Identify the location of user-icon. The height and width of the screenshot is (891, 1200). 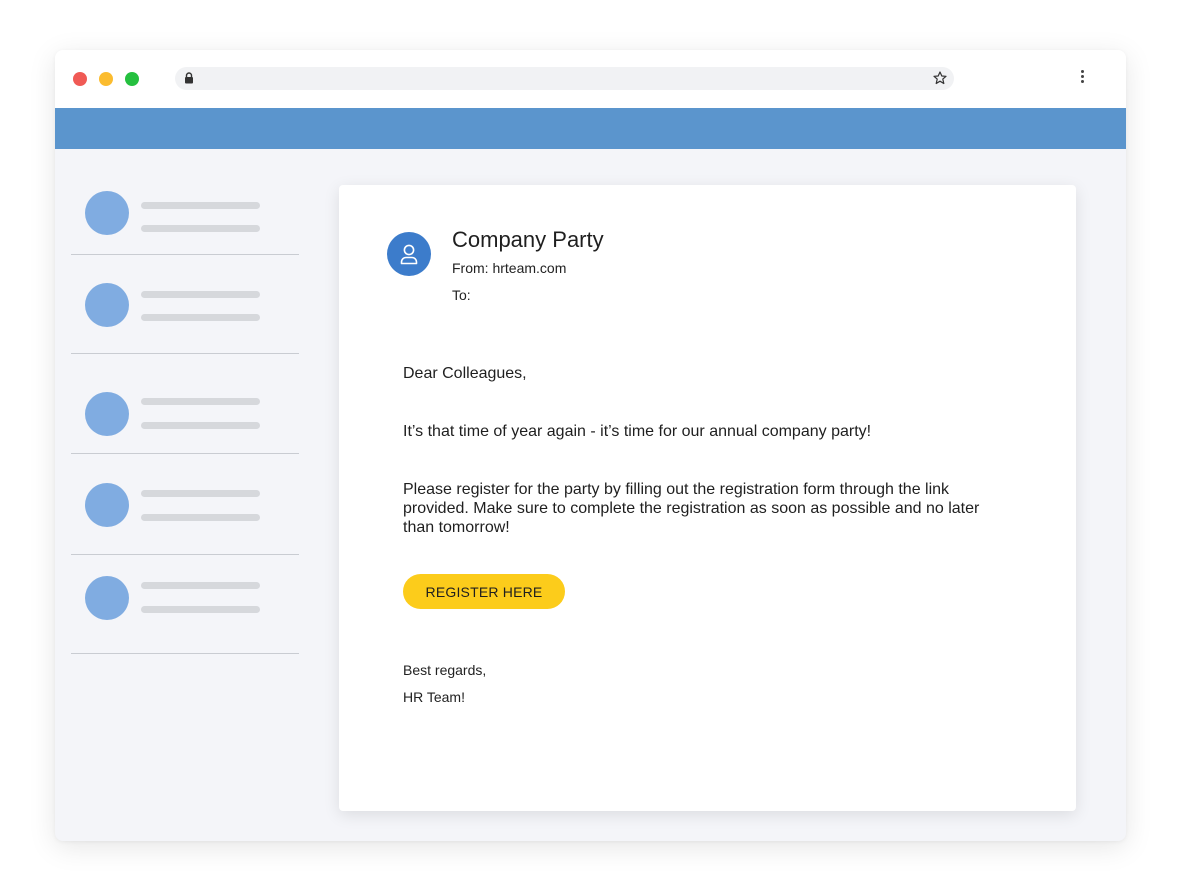
(409, 254).